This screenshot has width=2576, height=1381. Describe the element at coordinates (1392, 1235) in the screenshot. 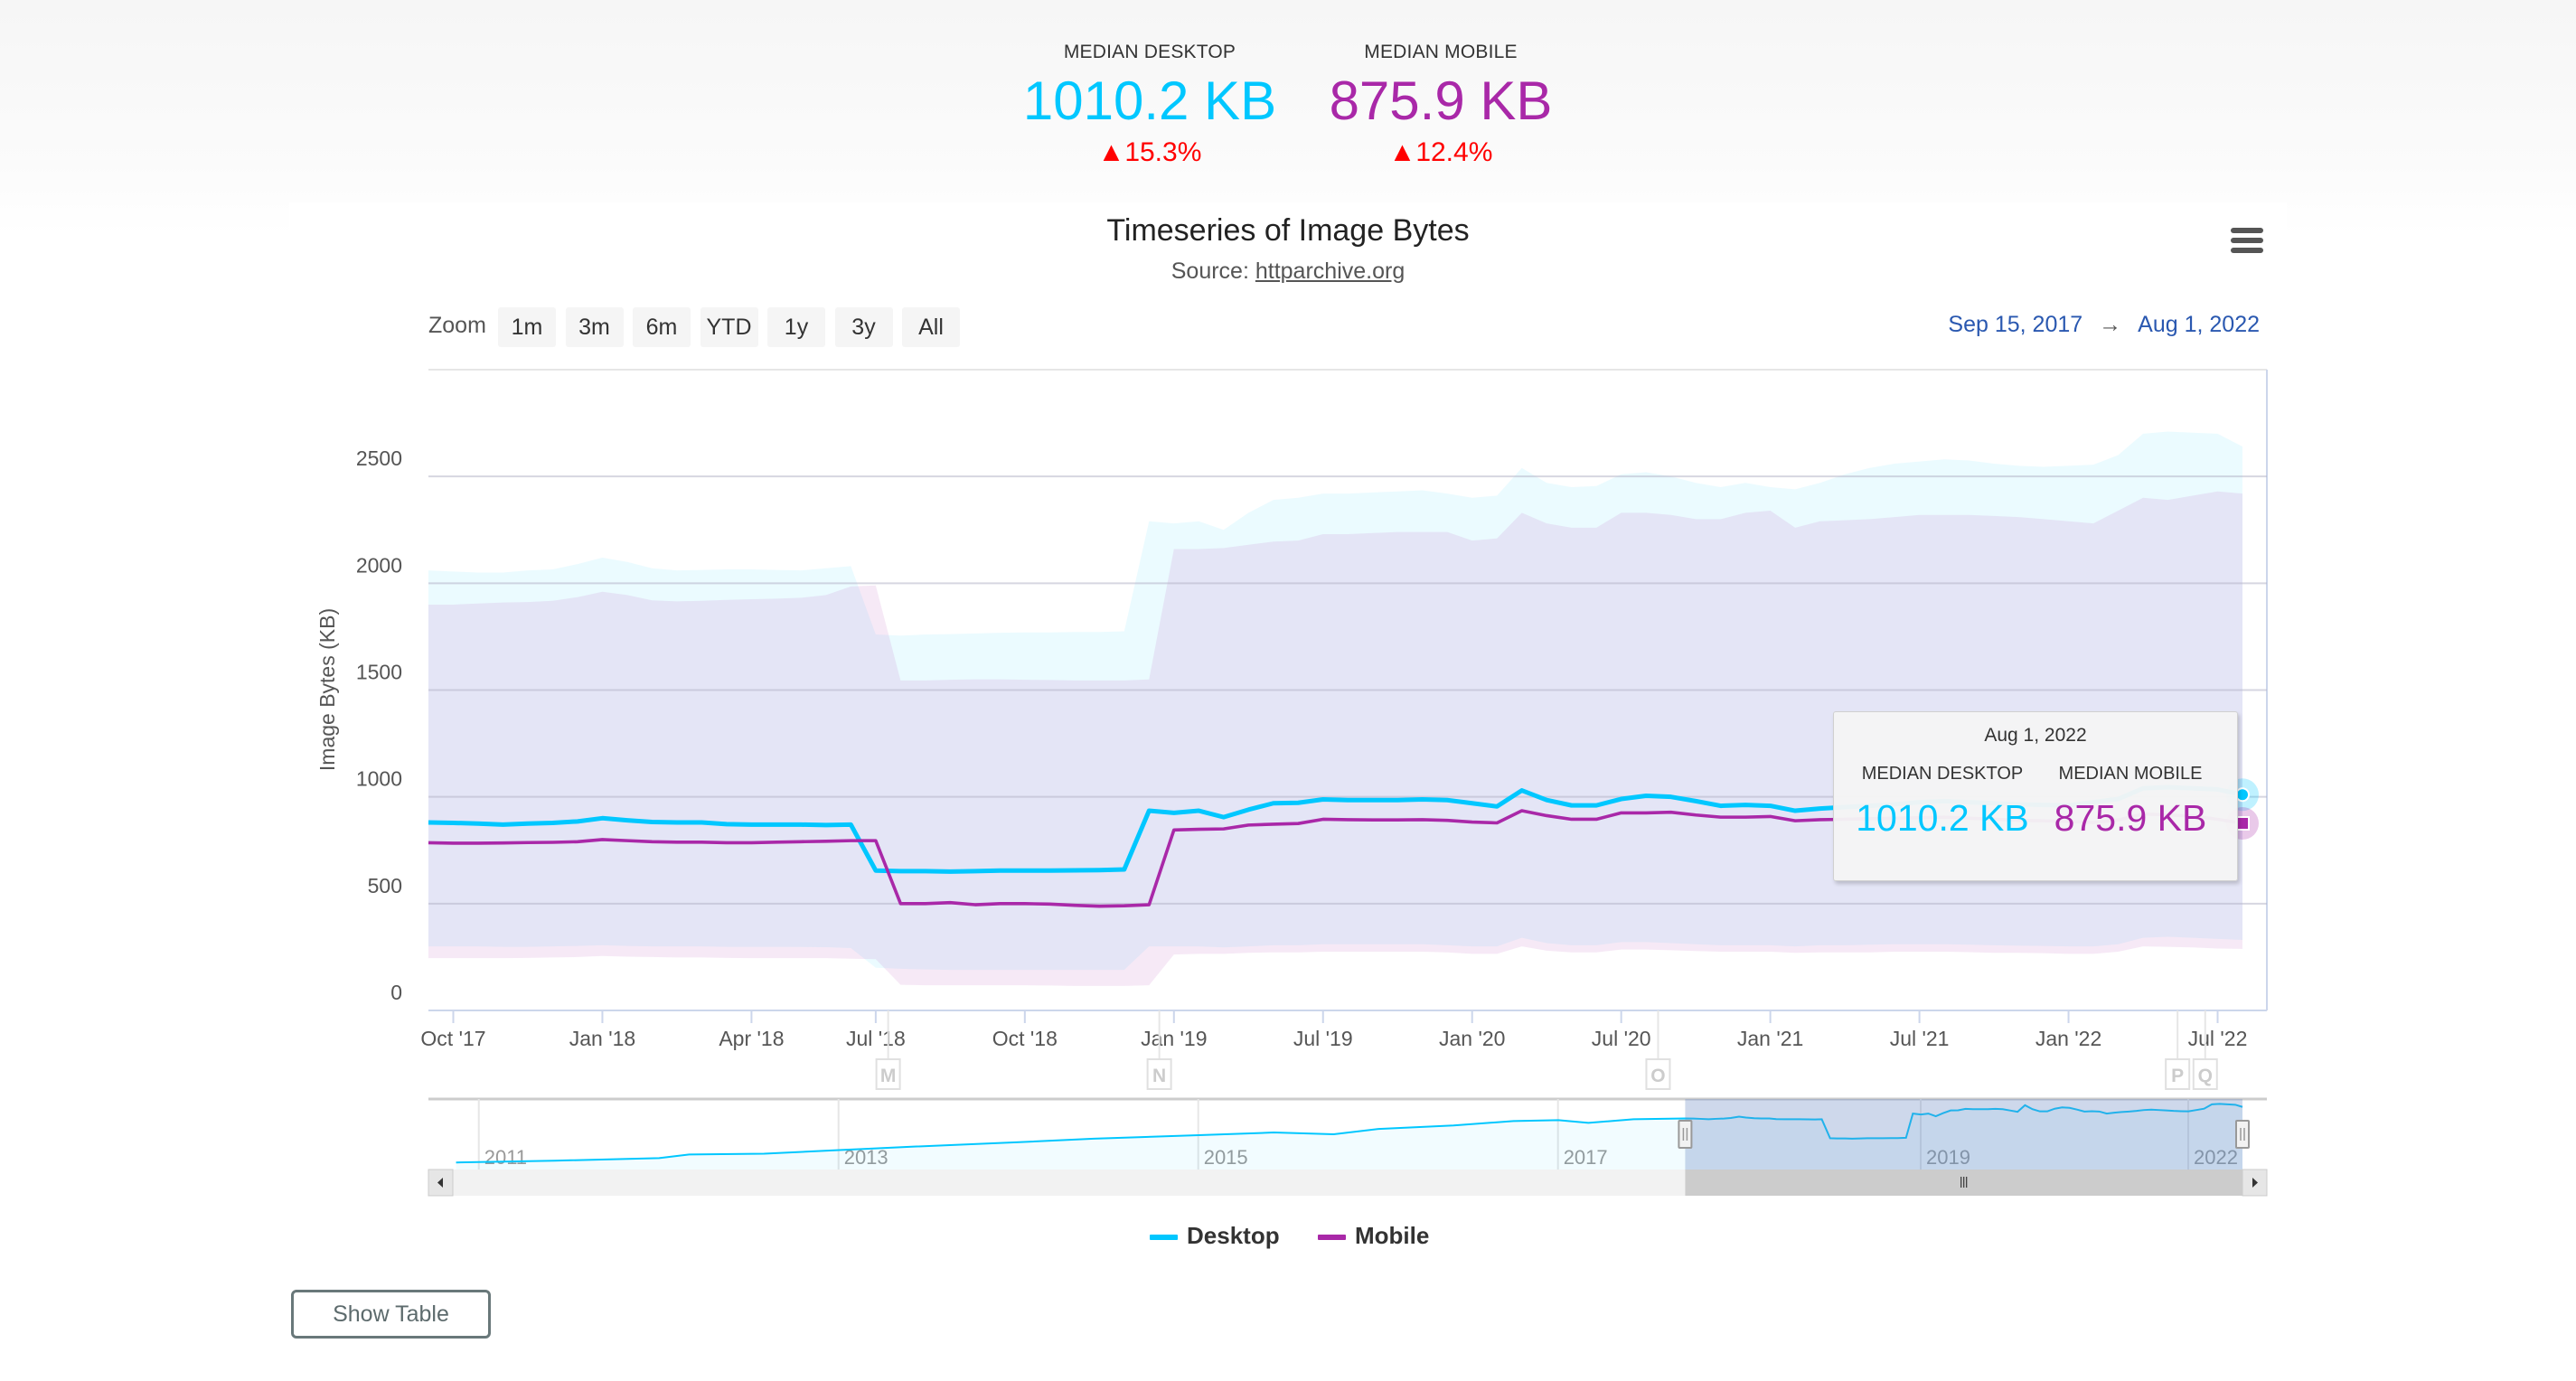

I see `legend-mobile-label: Mobile` at that location.